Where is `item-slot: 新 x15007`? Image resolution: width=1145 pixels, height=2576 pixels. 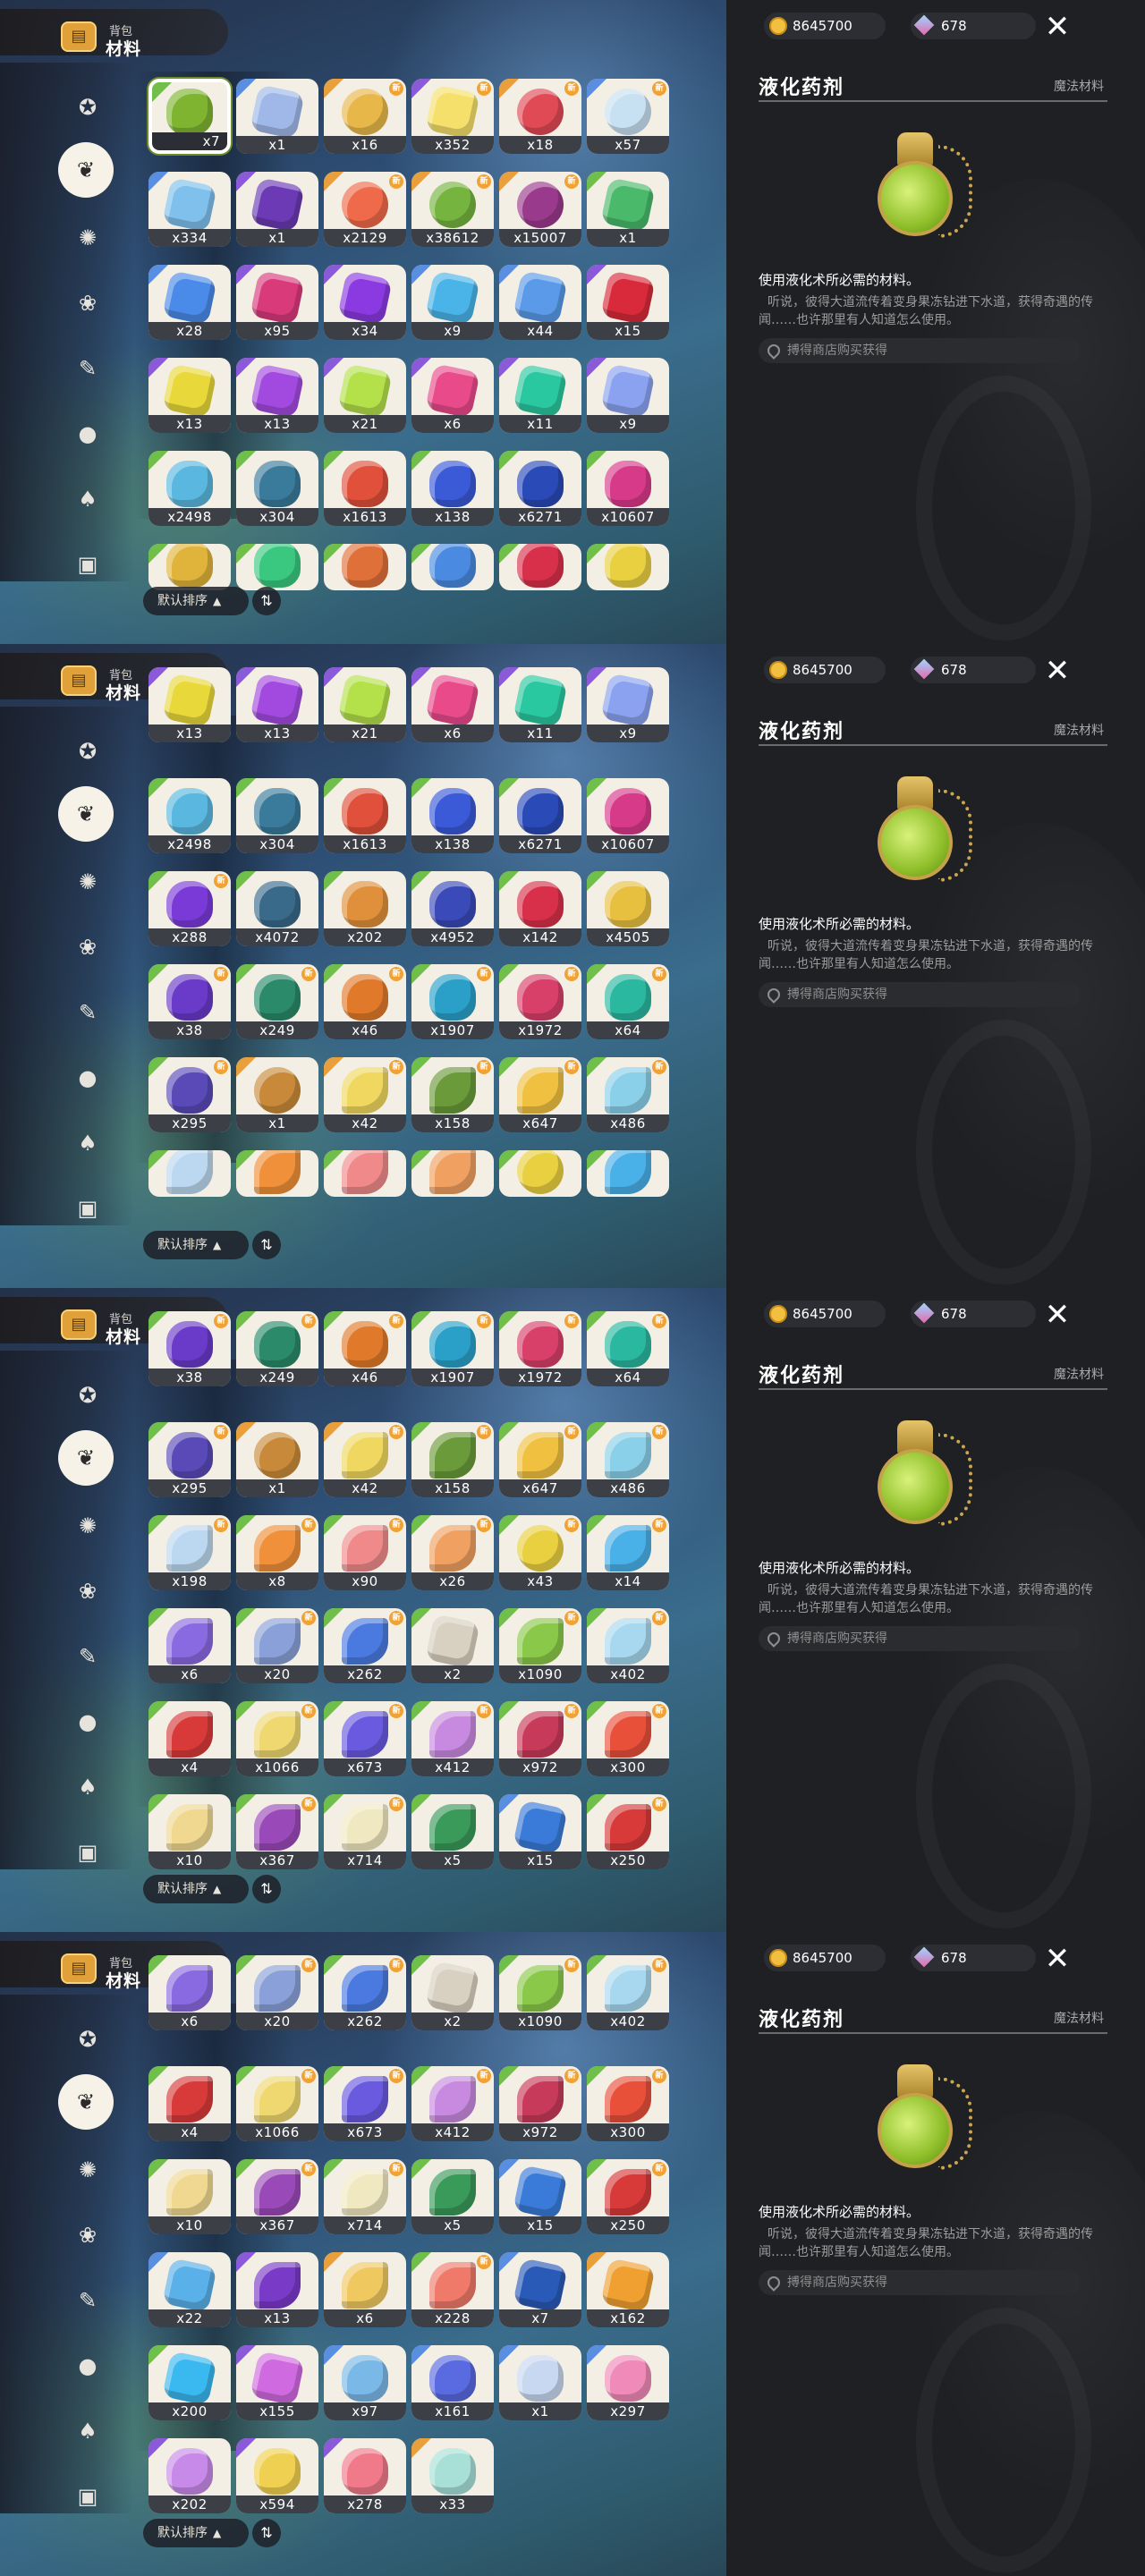
item-slot: 新 x15007 is located at coordinates (540, 209).